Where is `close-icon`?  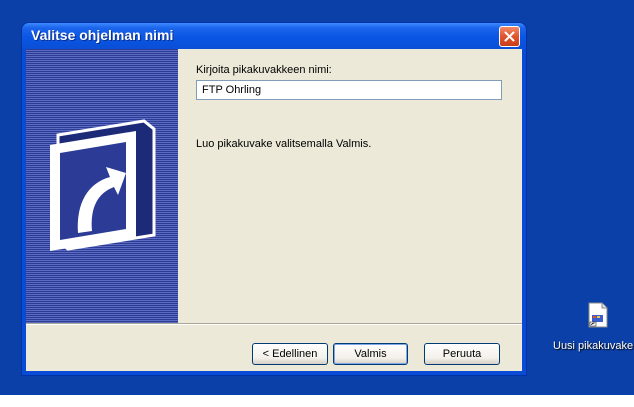
close-icon is located at coordinates (509, 36).